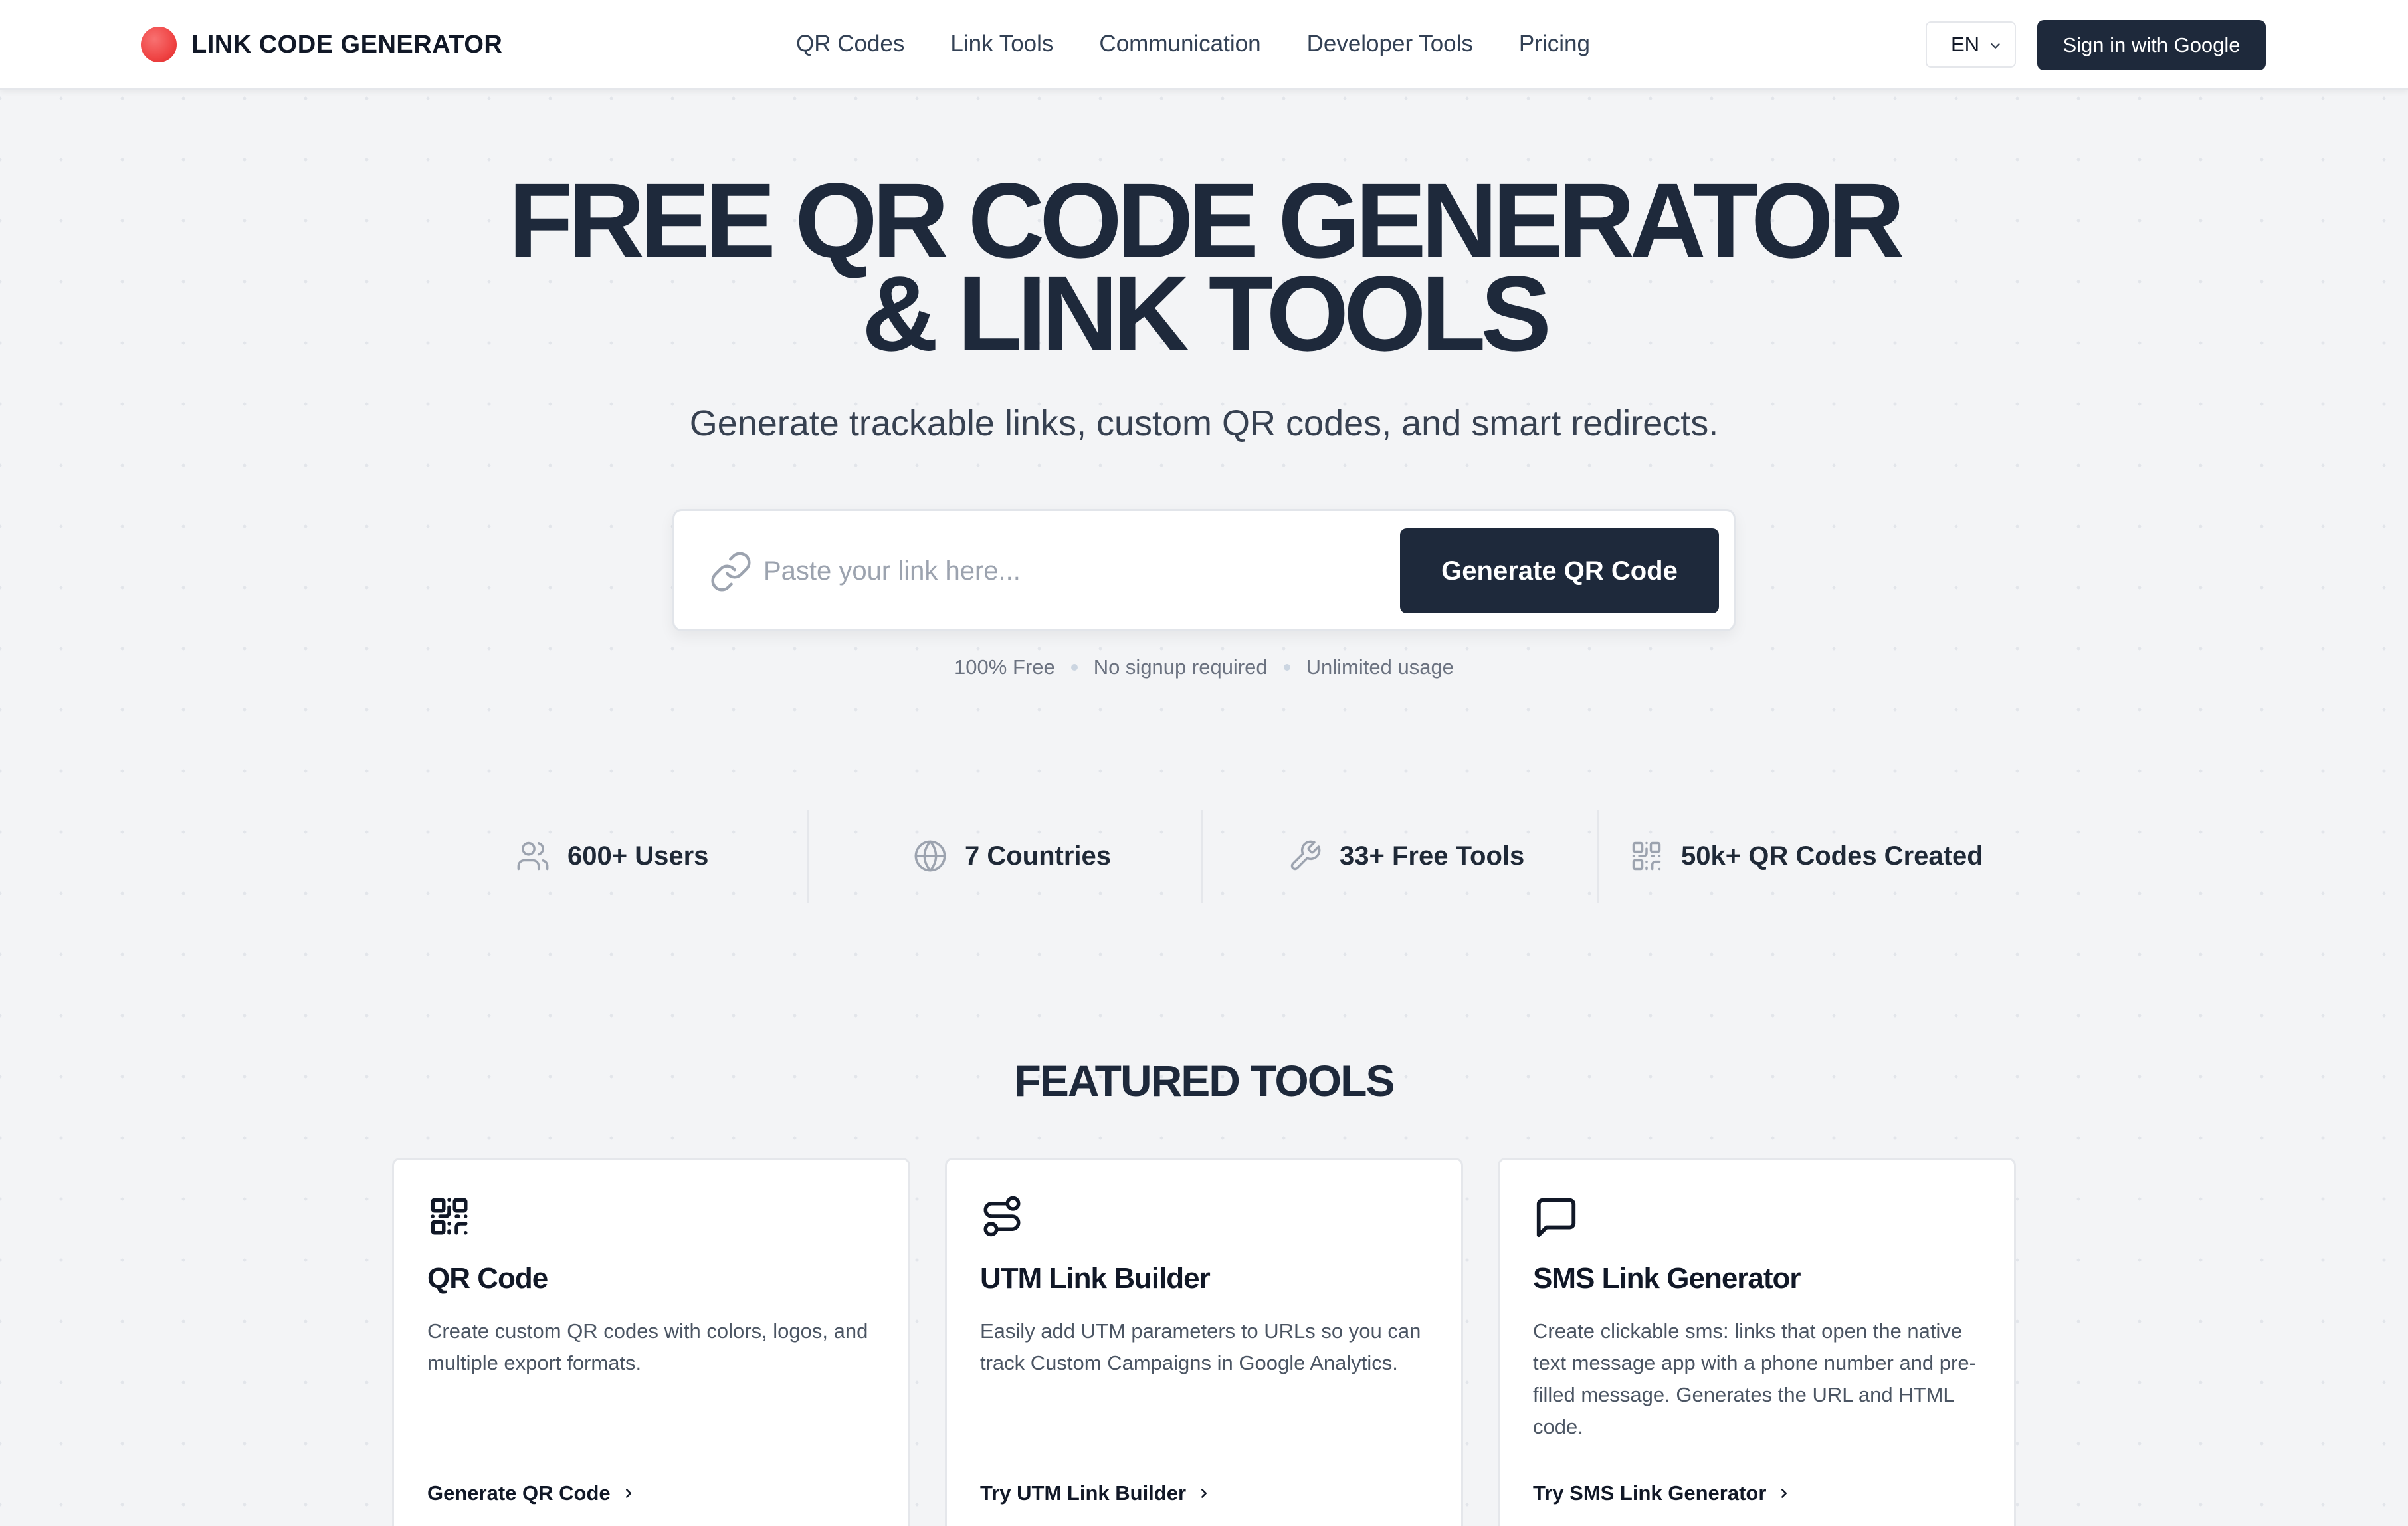  What do you see at coordinates (638, 856) in the screenshot?
I see `stat-label: 600+ Users` at bounding box center [638, 856].